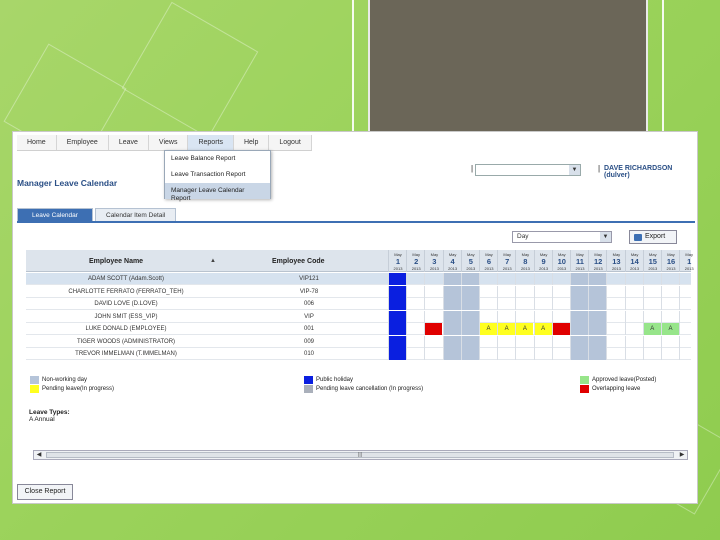 This screenshot has width=720, height=540. Describe the element at coordinates (217, 159) in the screenshot. I see `menu-item-leave-balance-report: Leave Balance Report` at that location.